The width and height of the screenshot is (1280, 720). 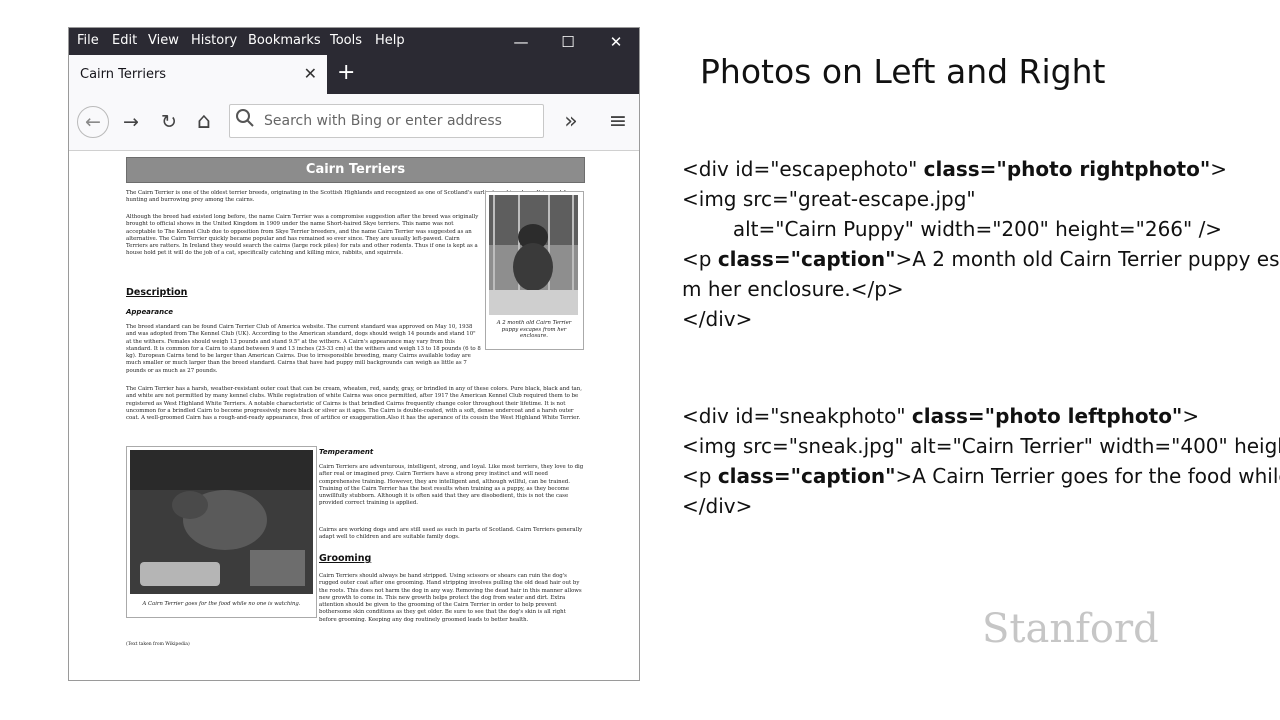 I want to click on menu-history: History, so click(x=214, y=40).